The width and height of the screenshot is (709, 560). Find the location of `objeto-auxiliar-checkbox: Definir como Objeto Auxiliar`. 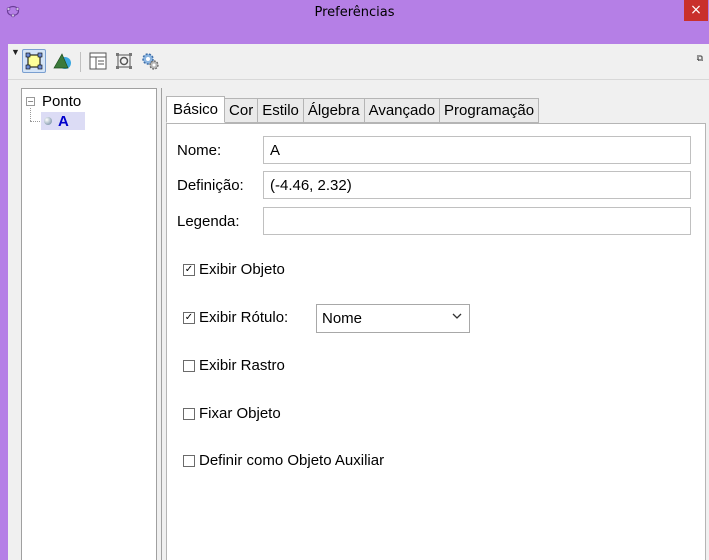

objeto-auxiliar-checkbox: Definir como Objeto Auxiliar is located at coordinates (283, 460).